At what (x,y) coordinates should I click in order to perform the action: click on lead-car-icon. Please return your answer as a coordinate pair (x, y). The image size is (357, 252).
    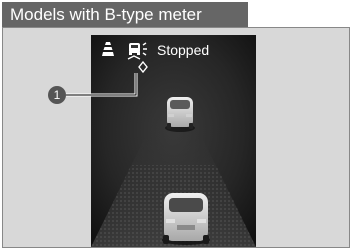
    Looking at the image, I should click on (137, 51).